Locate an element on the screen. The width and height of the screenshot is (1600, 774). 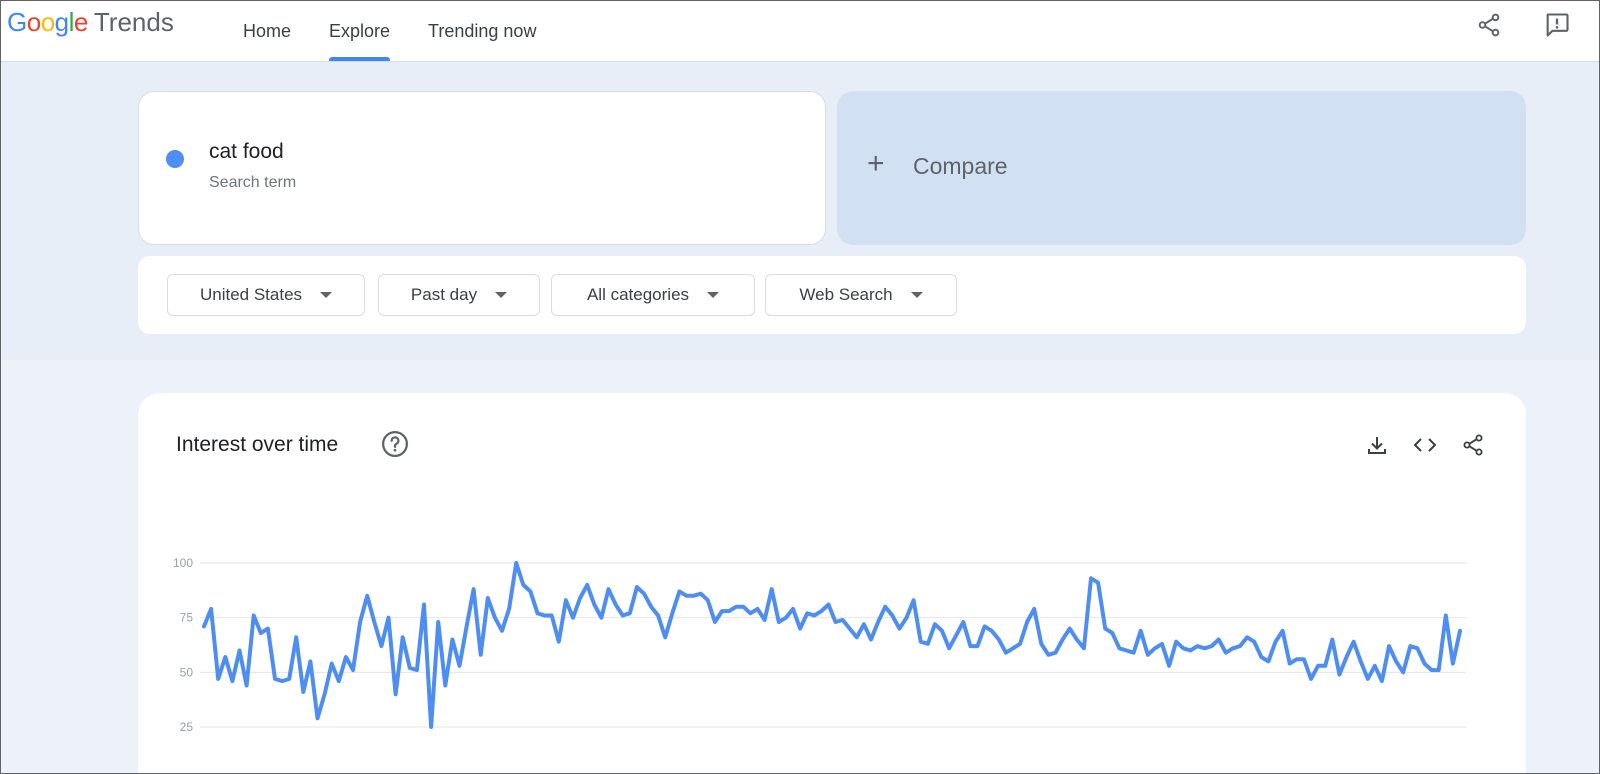
tab-home-label: Home is located at coordinates (267, 30).